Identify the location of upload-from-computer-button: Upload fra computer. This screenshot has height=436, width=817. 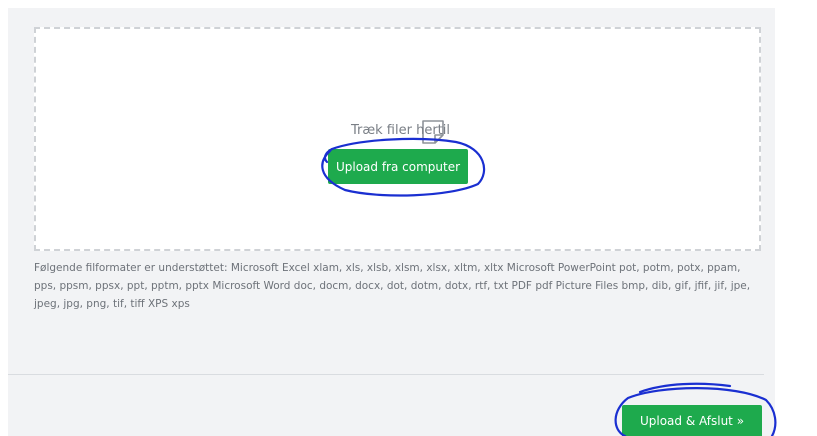
(398, 166).